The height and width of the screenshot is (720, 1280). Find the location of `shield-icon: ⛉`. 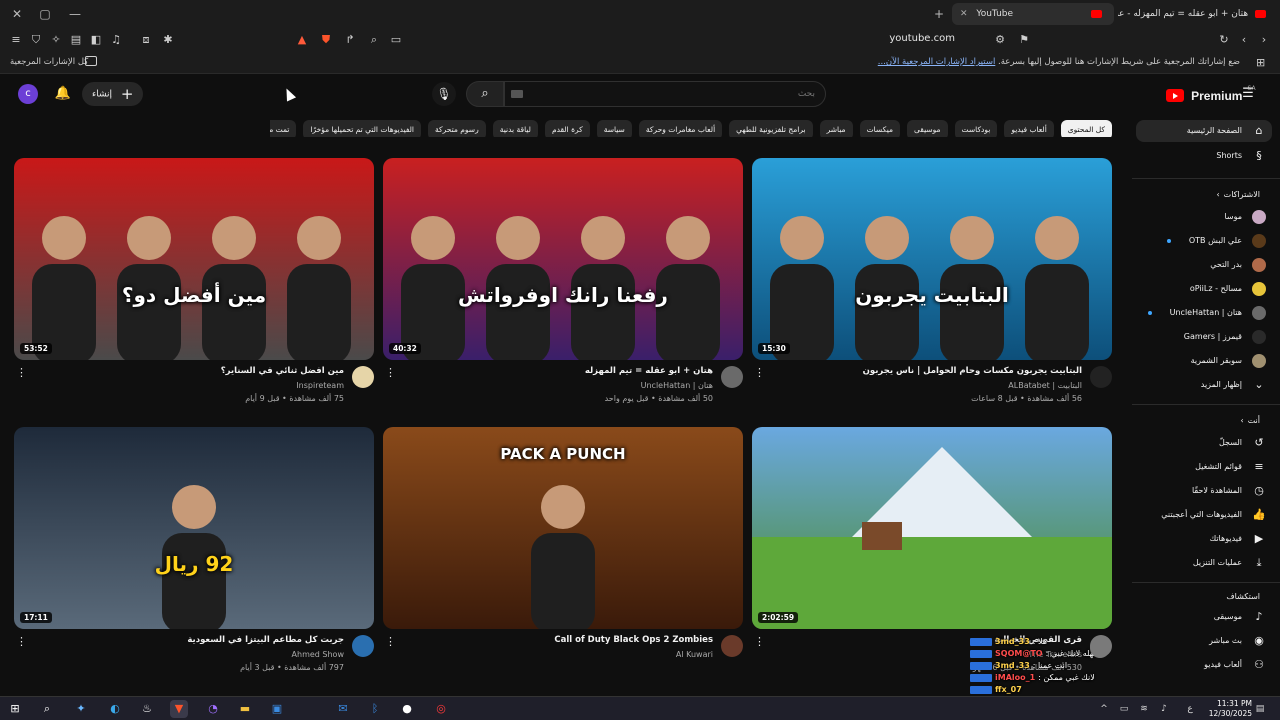

shield-icon: ⛉ is located at coordinates (36, 40).